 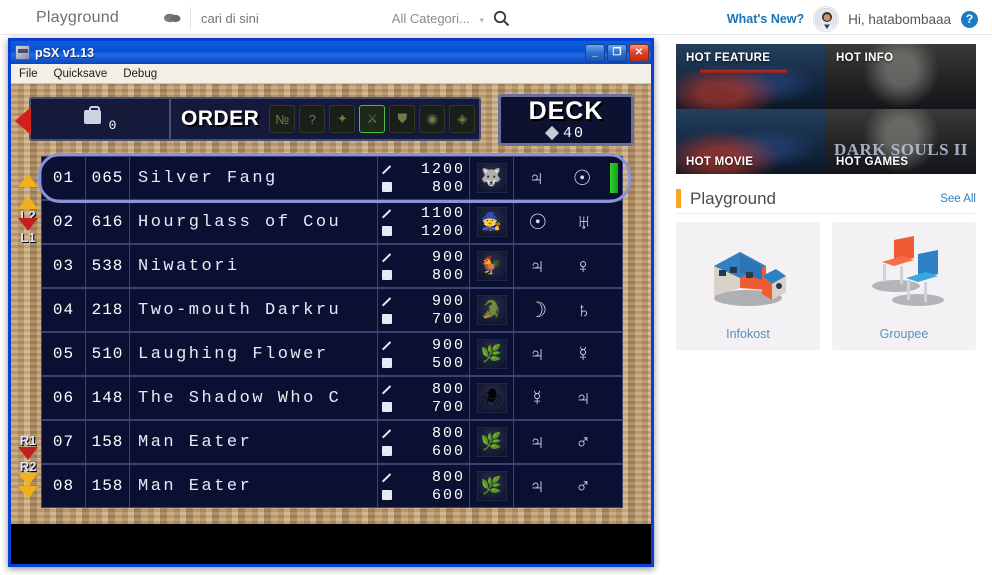 I want to click on card-thumbnail: 🌿, so click(x=492, y=354).